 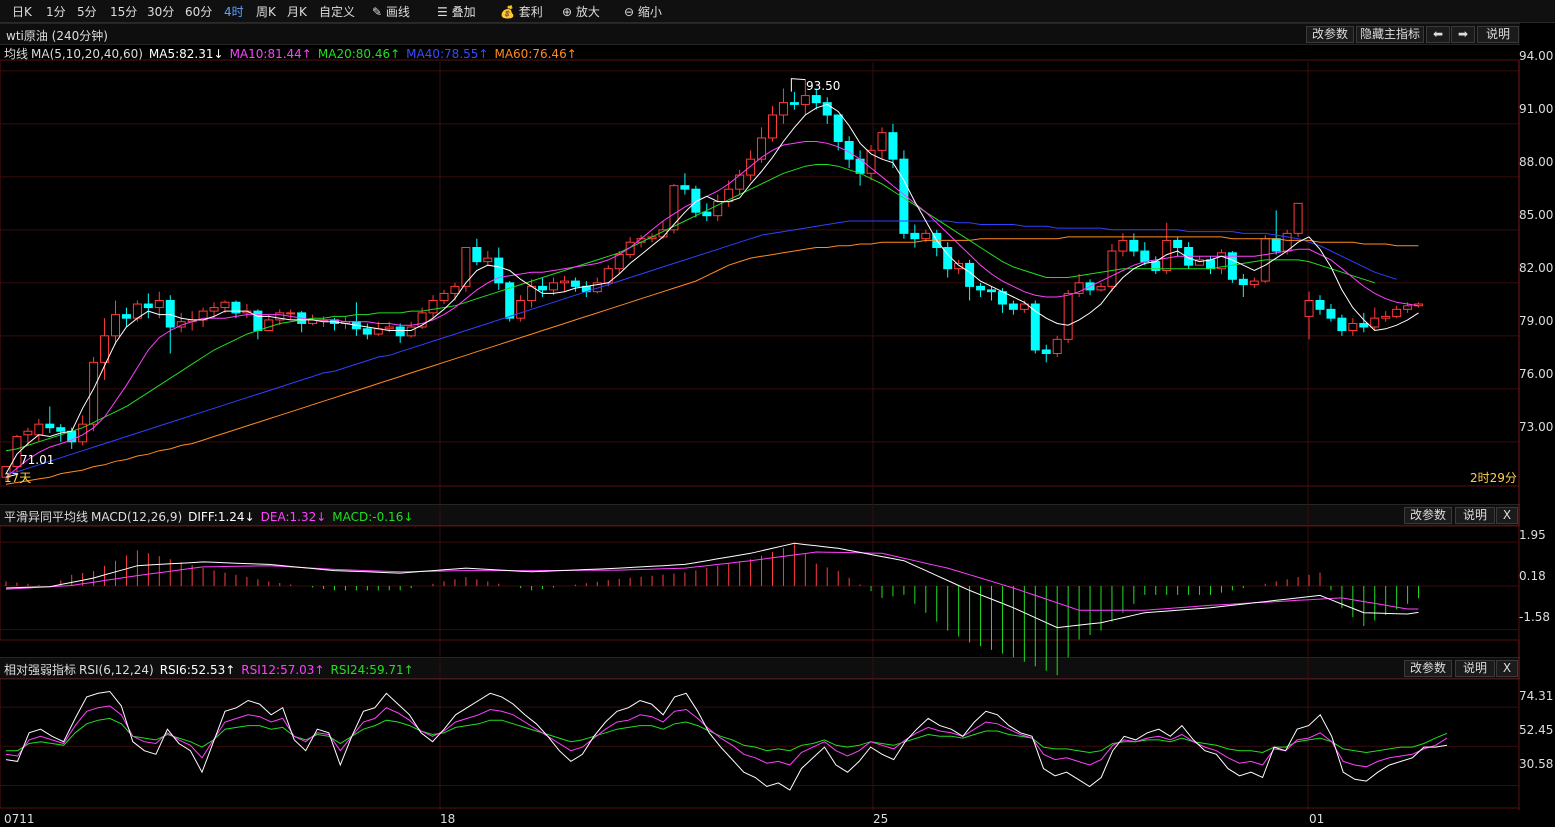 I want to click on rsi12-line, so click(x=726, y=736).